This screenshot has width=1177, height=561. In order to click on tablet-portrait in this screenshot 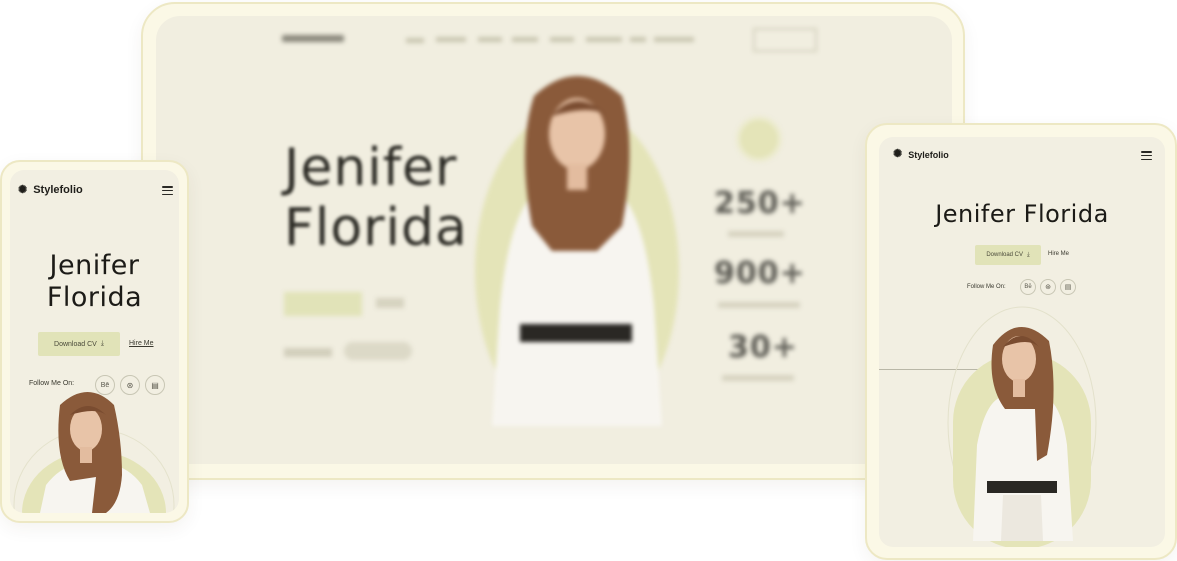, I will do `click(1022, 426)`.